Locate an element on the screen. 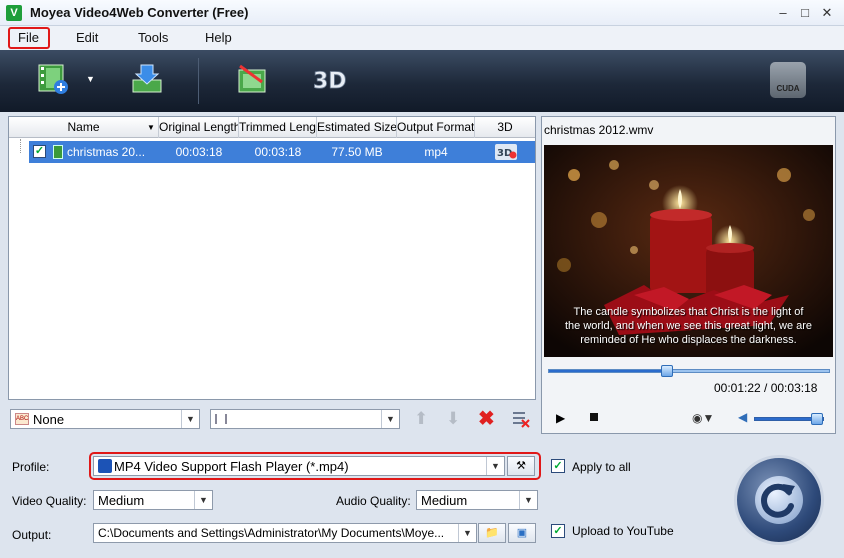  stop-icon is located at coordinates (594, 417).